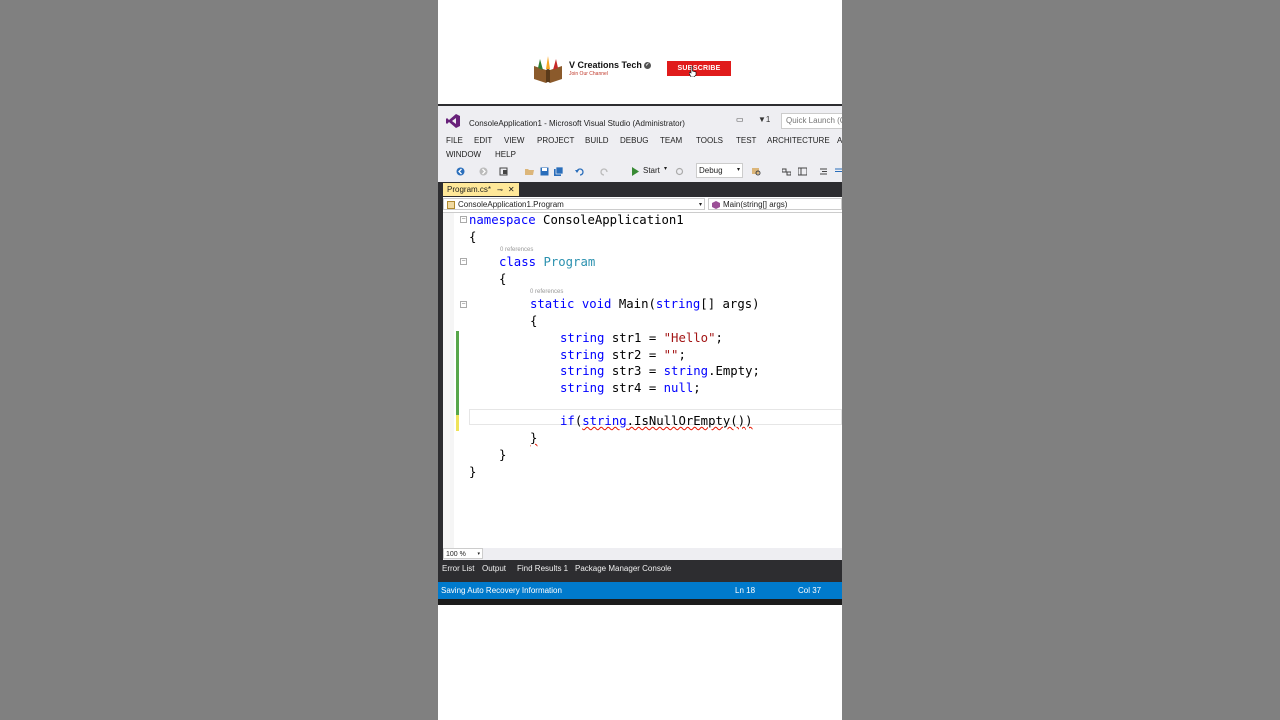  Describe the element at coordinates (463, 261) in the screenshot. I see `collapse-class-icon: −` at that location.